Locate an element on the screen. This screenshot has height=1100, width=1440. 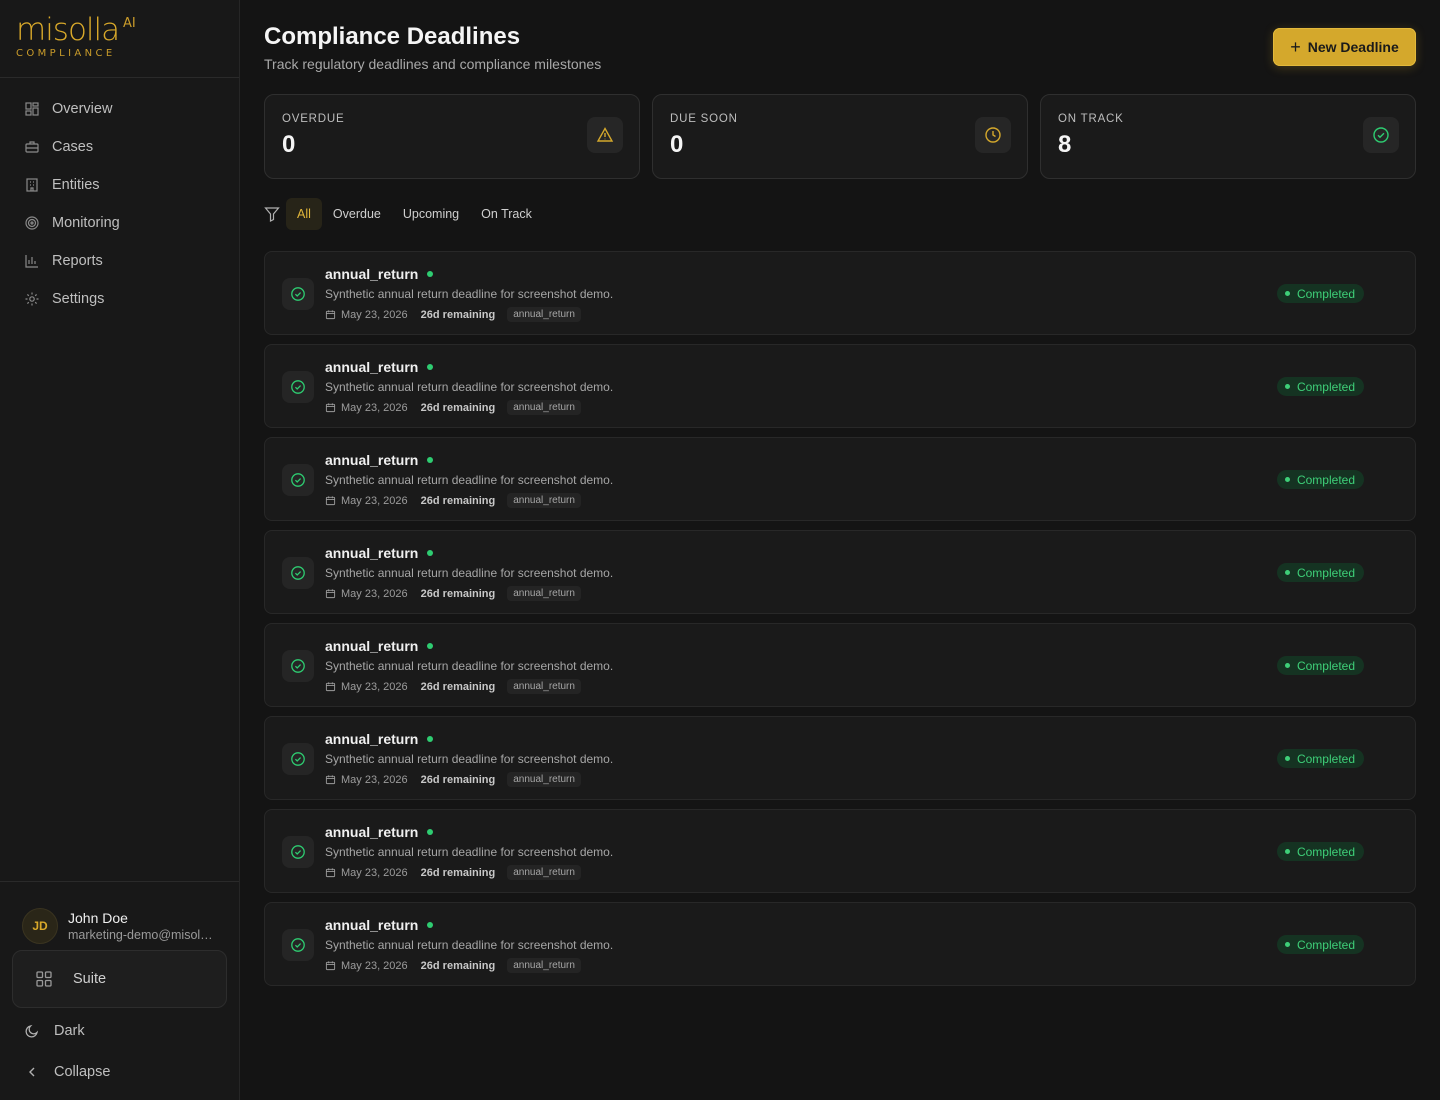
avatar: JD is located at coordinates (40, 926).